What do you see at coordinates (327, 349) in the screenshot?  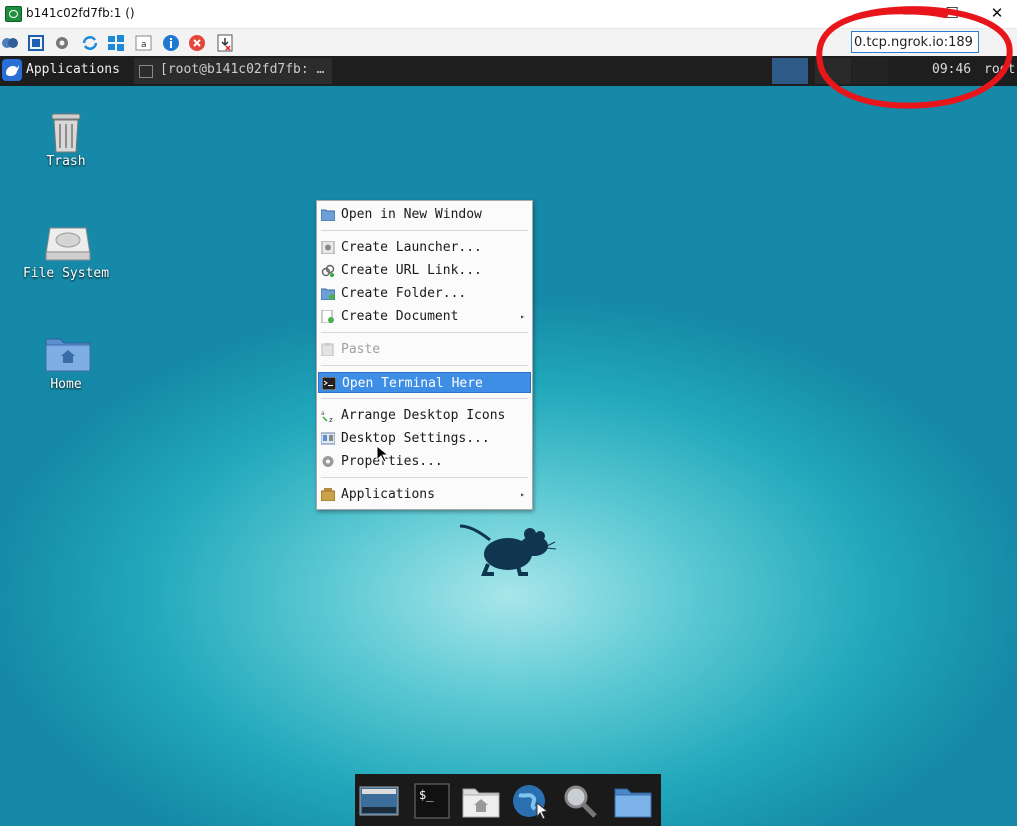 I see `paste-icon` at bounding box center [327, 349].